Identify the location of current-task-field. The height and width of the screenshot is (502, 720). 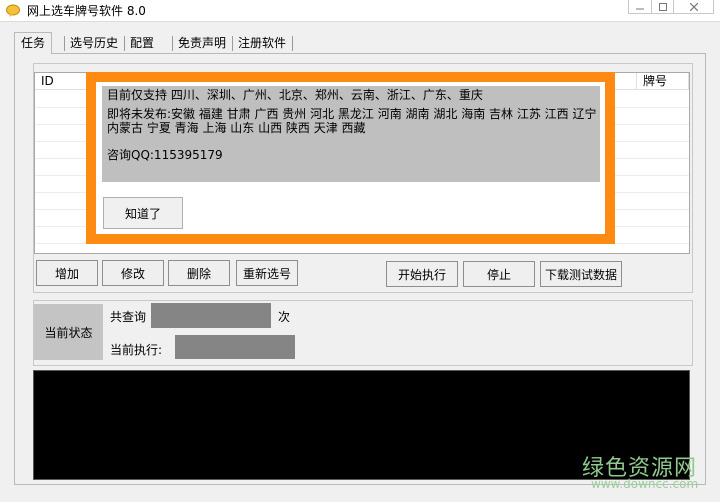
(235, 347).